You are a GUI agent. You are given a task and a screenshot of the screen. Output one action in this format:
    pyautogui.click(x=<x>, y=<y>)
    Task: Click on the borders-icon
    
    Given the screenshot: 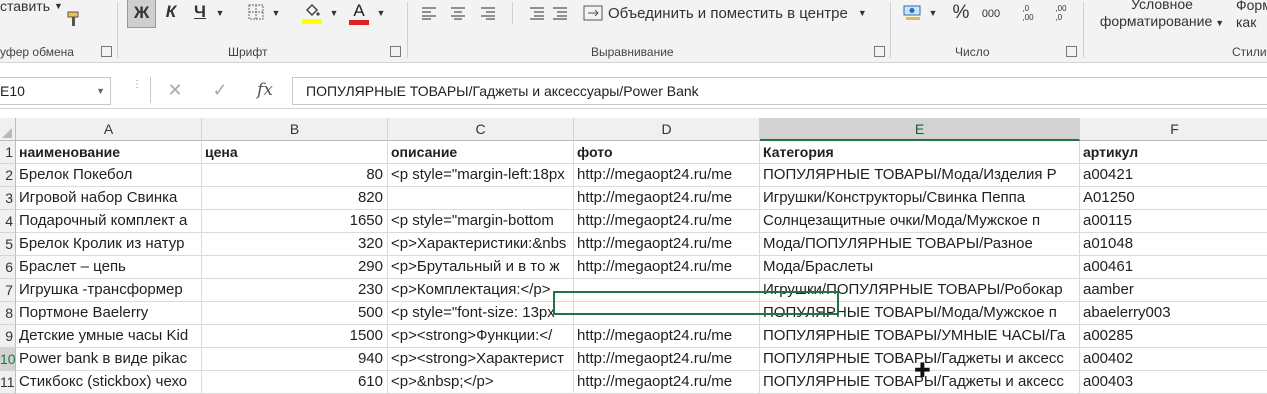 What is the action you would take?
    pyautogui.click(x=256, y=12)
    